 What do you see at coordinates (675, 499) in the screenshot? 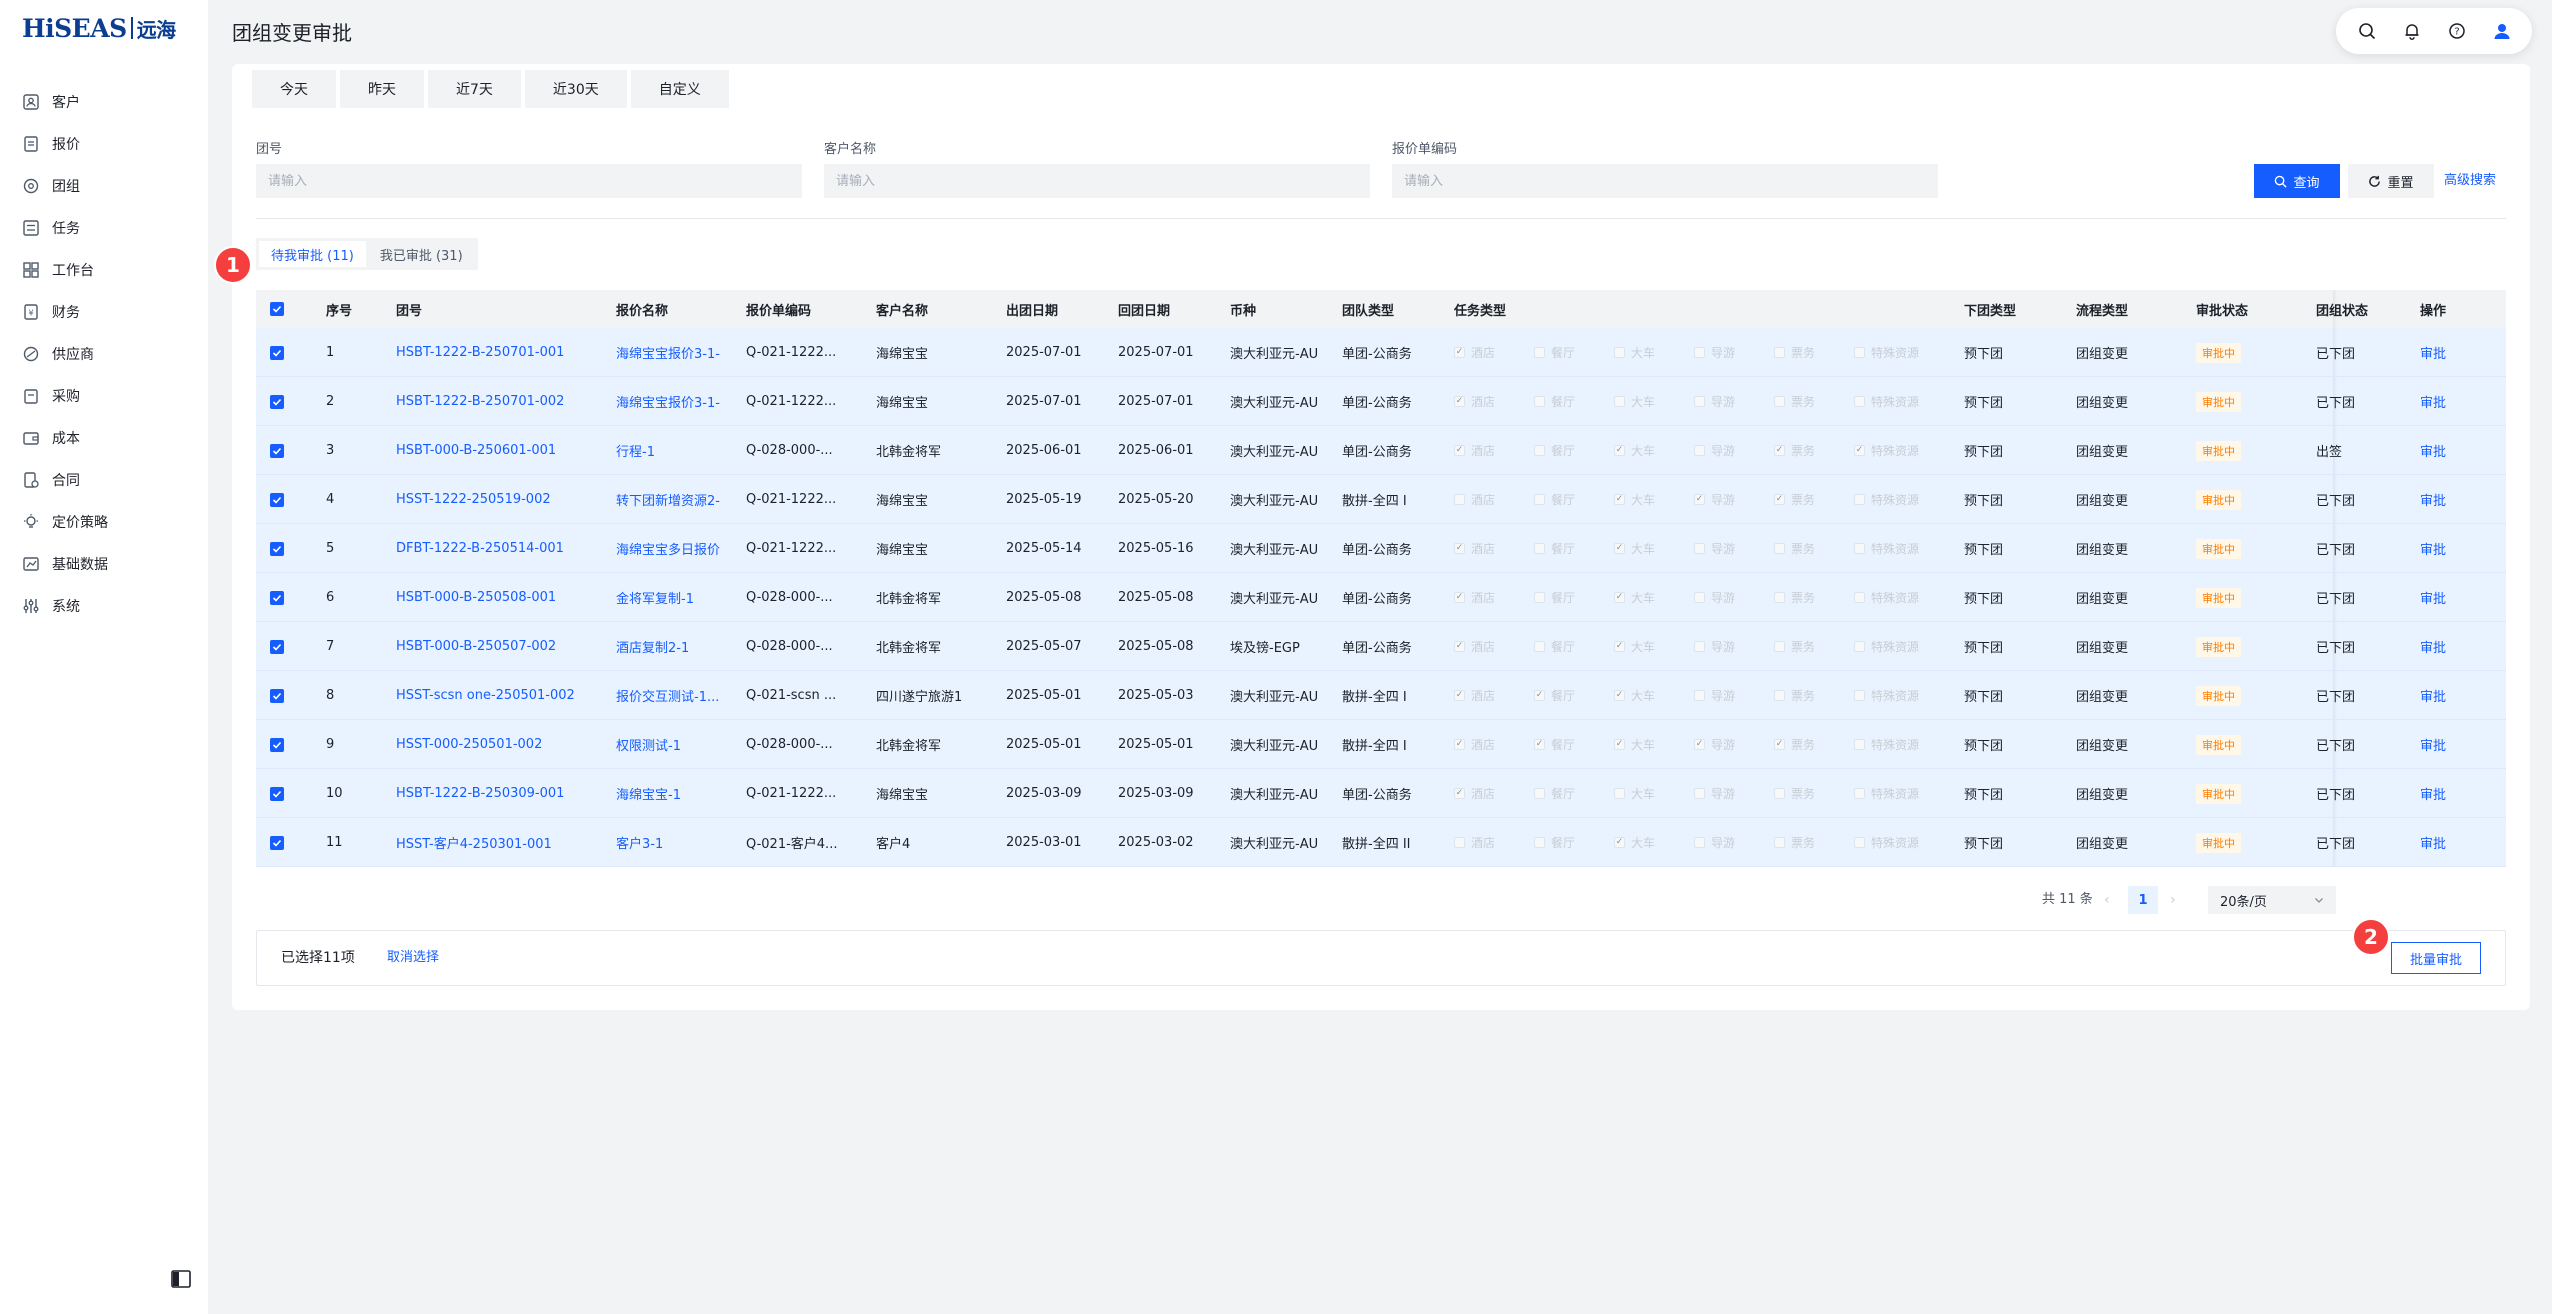
I see `cell-quote-name: 转下团新增资源2-` at bounding box center [675, 499].